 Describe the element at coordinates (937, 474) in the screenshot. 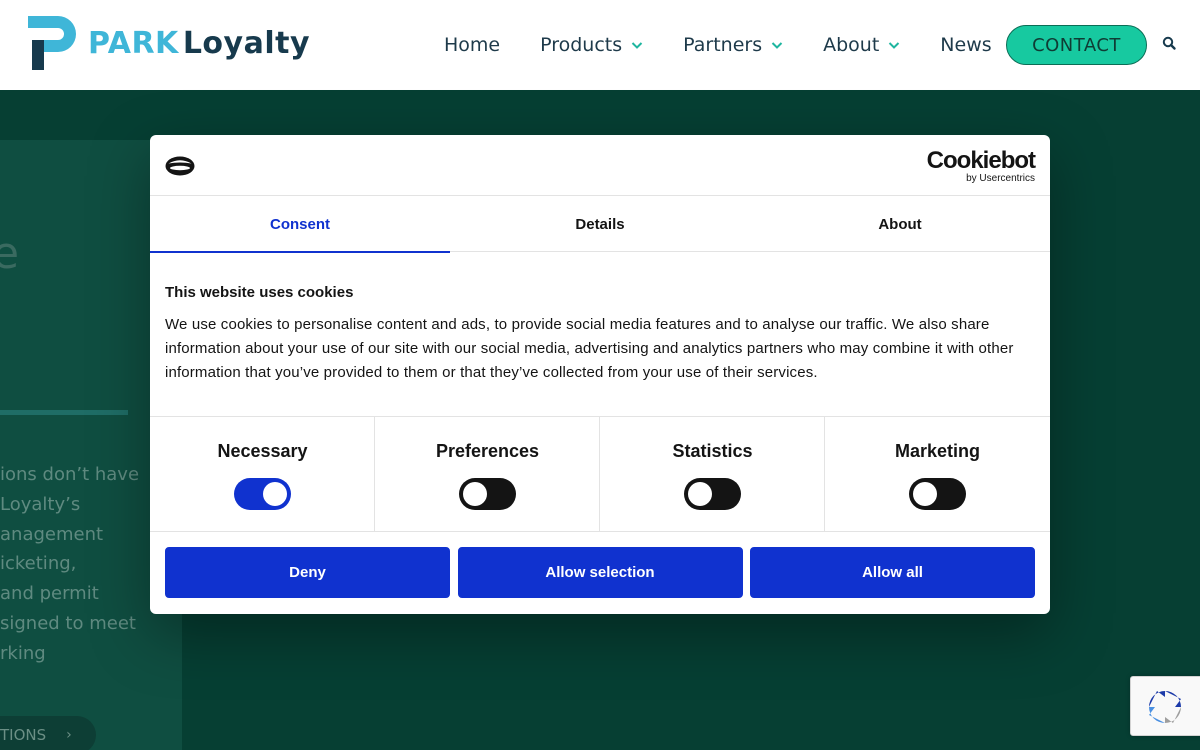

I see `category-marketing: Marketing` at that location.